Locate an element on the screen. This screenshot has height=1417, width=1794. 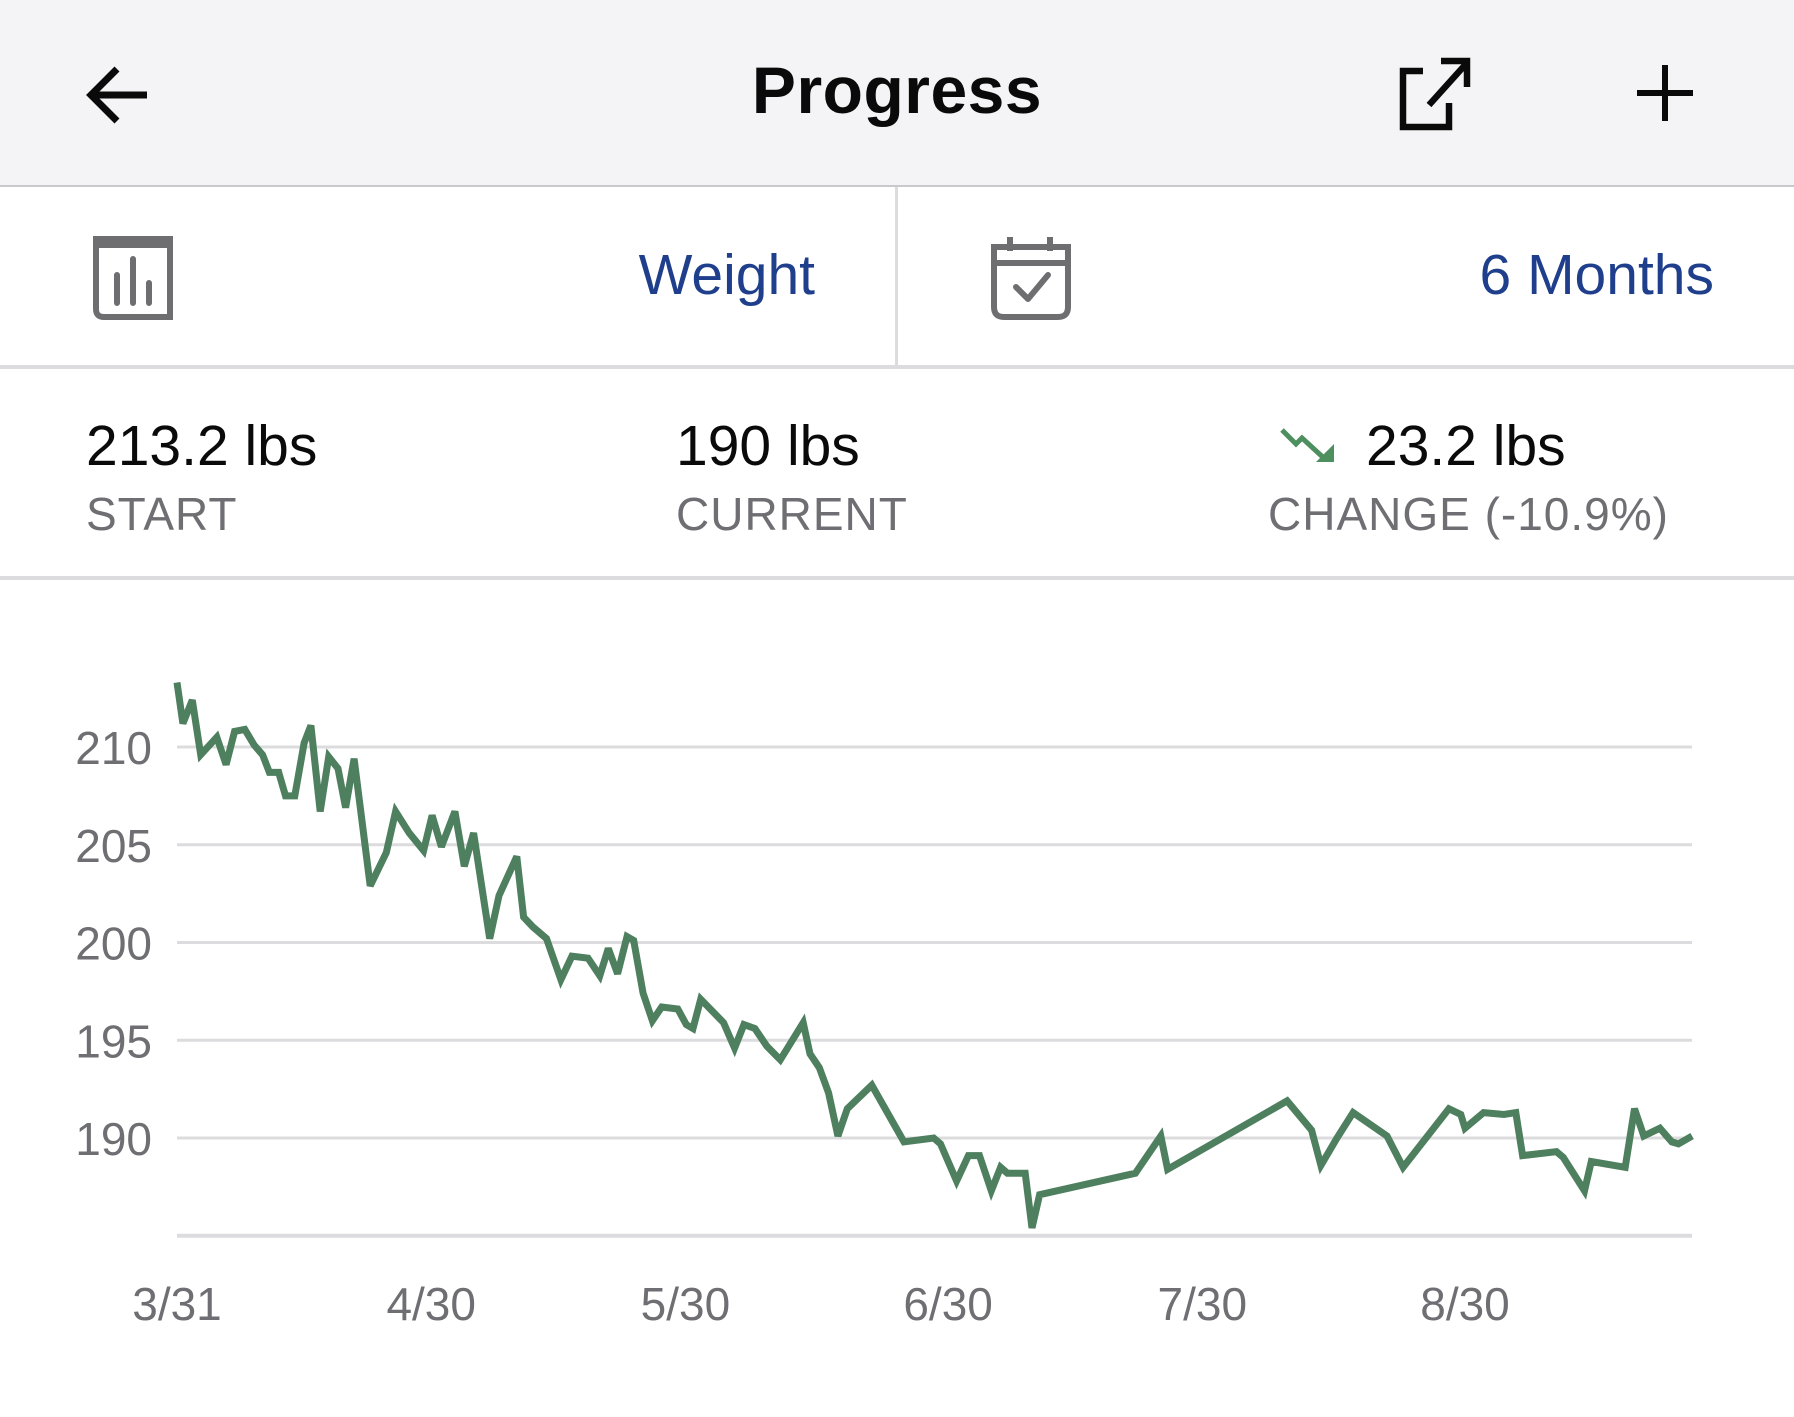
stat-change: 23.2 lbs CHANGE (-10.9%) is located at coordinates (1468, 477).